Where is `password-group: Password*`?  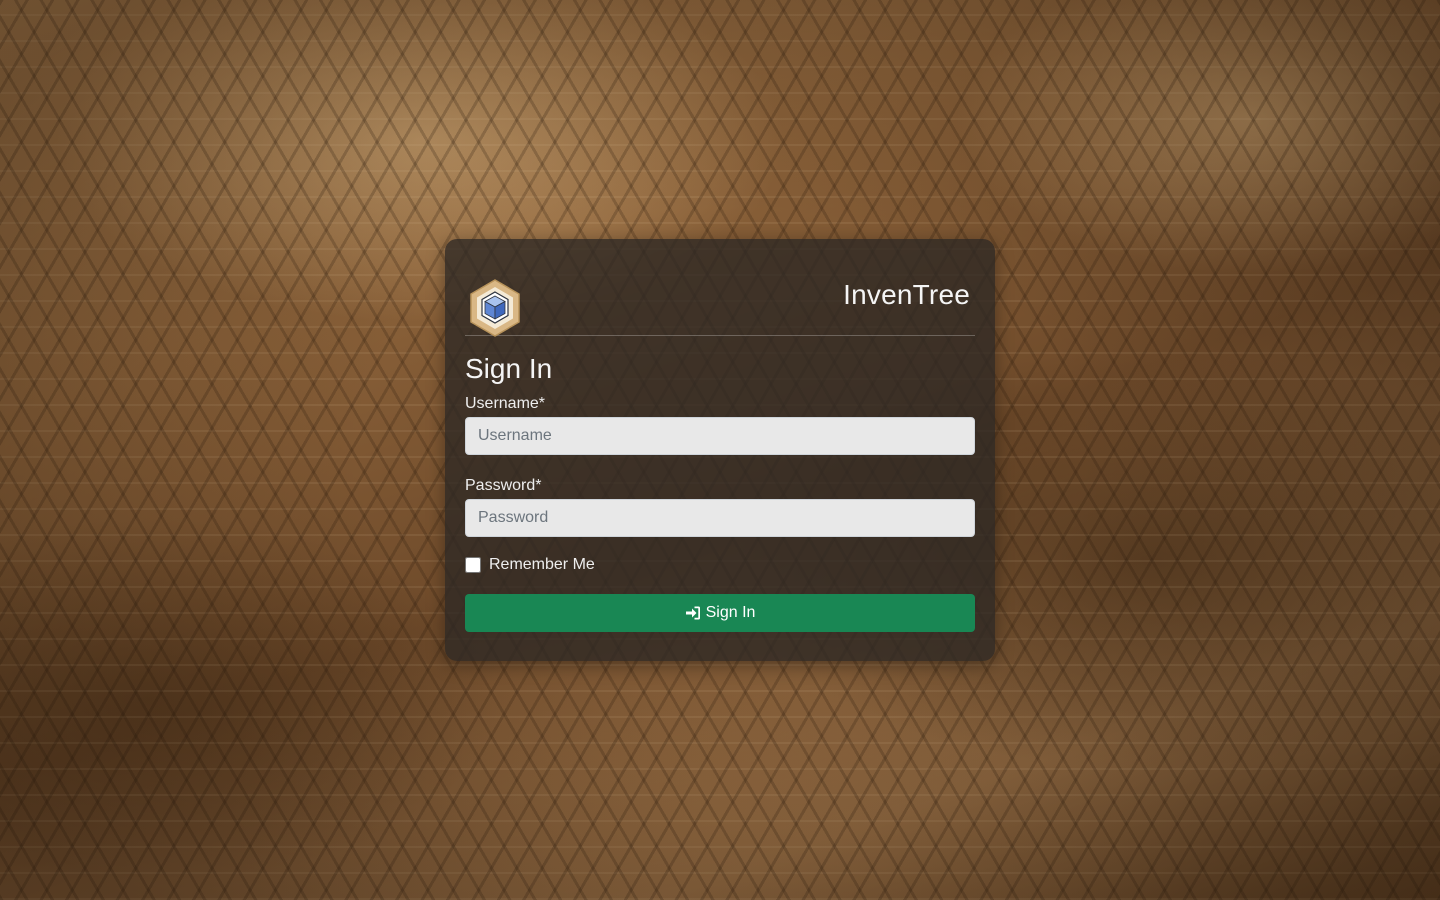 password-group: Password* is located at coordinates (720, 507).